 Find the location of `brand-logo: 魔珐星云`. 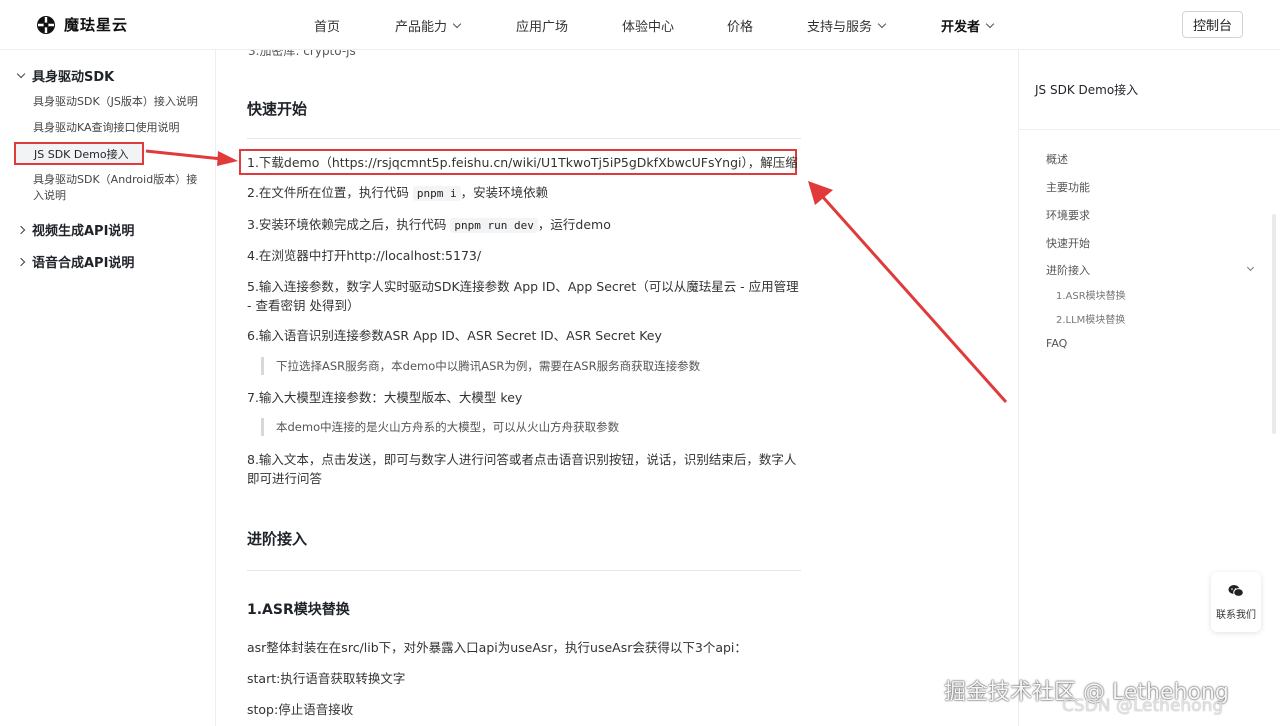

brand-logo: 魔珐星云 is located at coordinates (82, 24).